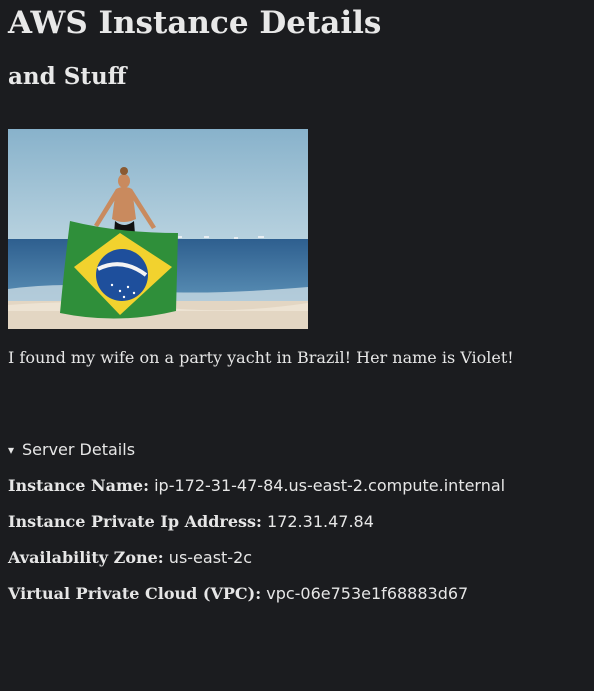  Describe the element at coordinates (297, 558) in the screenshot. I see `detail-row-availability-zone: Availability Zone: us-east-2c` at that location.